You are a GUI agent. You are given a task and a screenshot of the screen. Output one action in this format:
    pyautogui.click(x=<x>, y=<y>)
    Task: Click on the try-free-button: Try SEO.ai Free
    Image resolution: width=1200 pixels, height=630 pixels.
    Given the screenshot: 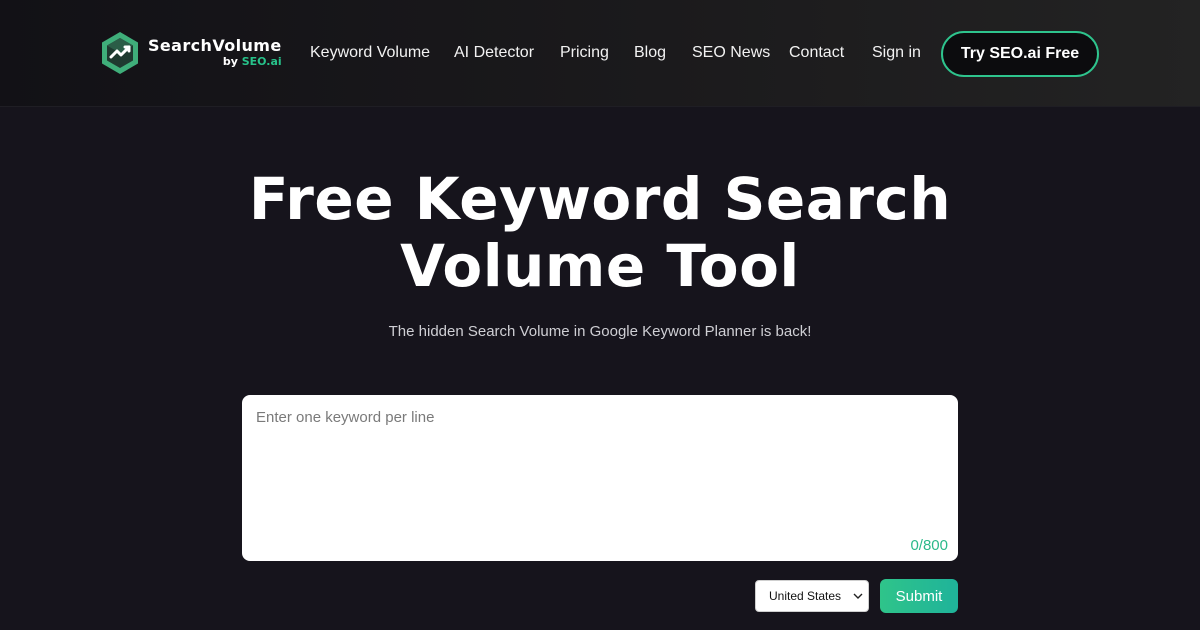 What is the action you would take?
    pyautogui.click(x=1020, y=54)
    